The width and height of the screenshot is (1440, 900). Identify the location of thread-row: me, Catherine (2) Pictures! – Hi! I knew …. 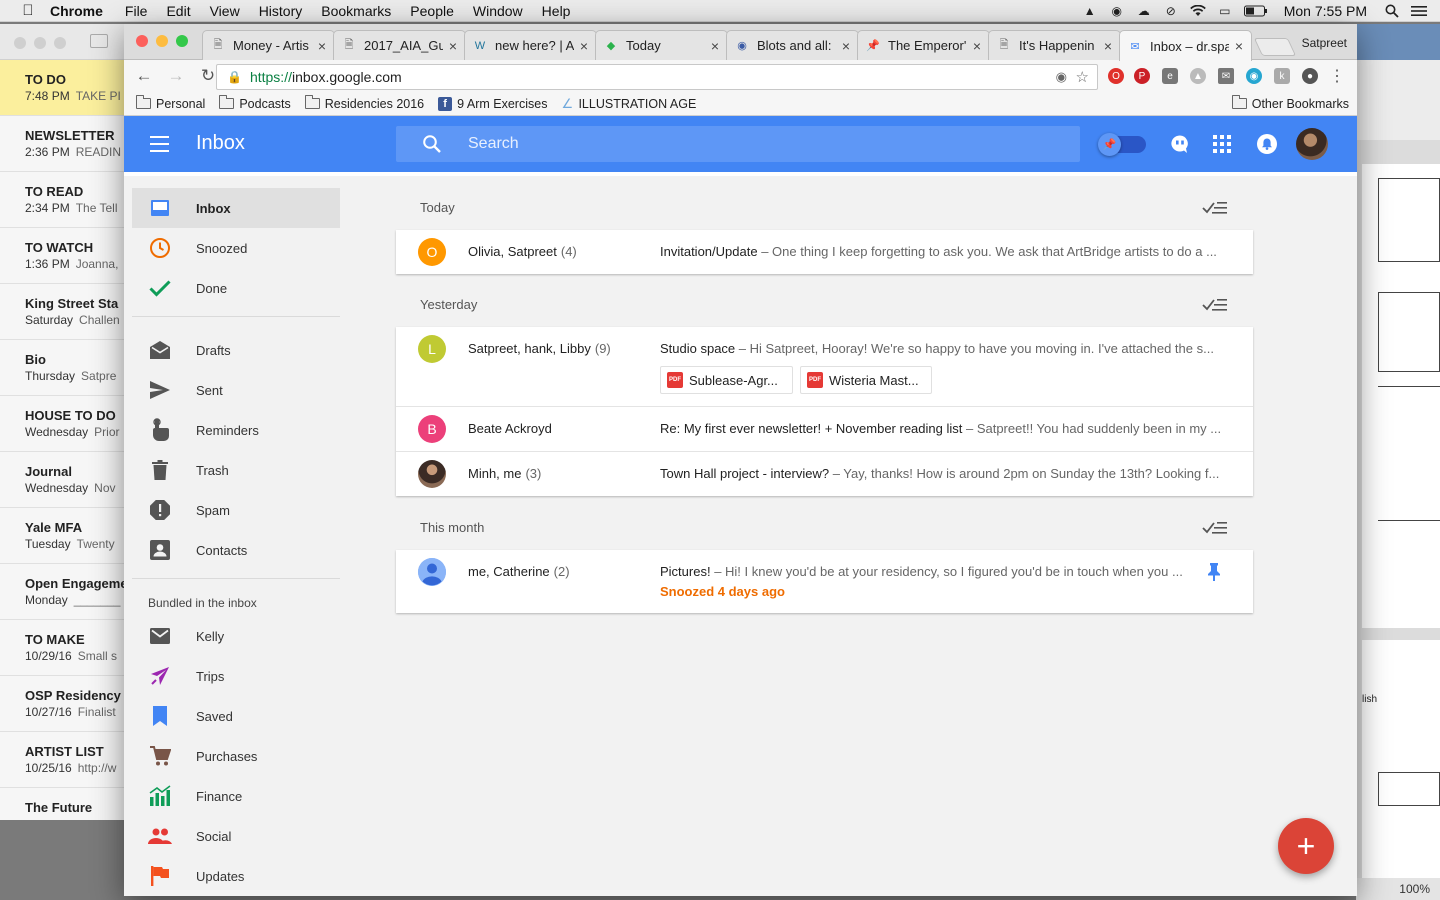
(824, 581).